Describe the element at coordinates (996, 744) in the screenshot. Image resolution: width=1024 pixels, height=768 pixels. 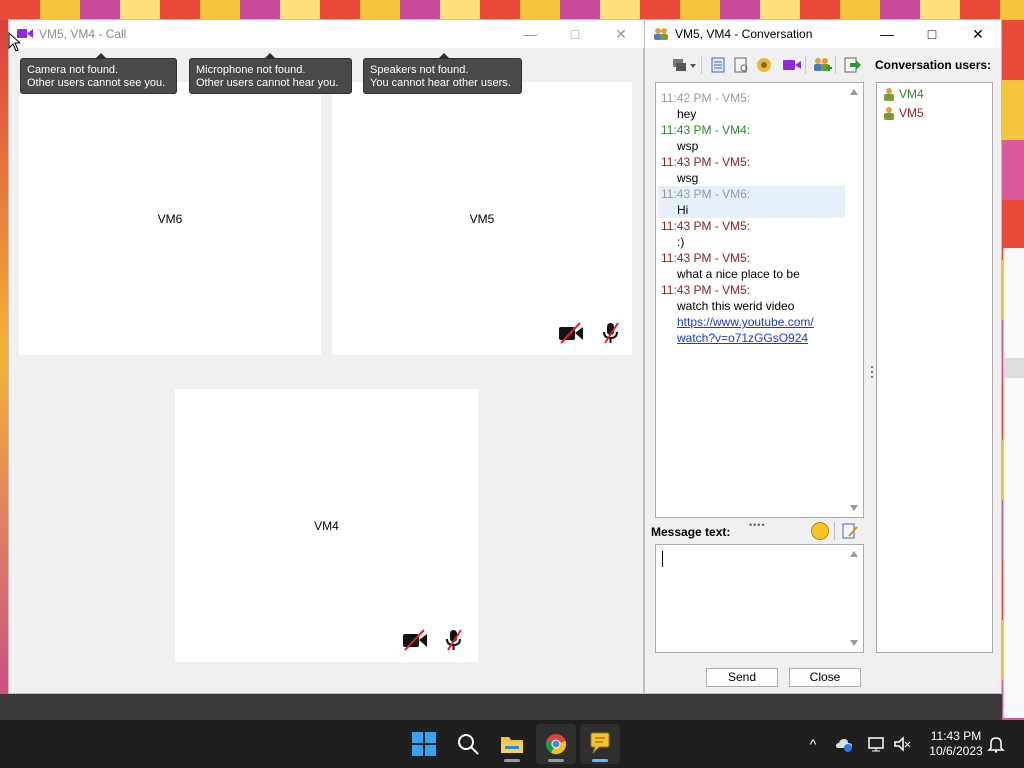
I see `notification-bell-icon` at that location.